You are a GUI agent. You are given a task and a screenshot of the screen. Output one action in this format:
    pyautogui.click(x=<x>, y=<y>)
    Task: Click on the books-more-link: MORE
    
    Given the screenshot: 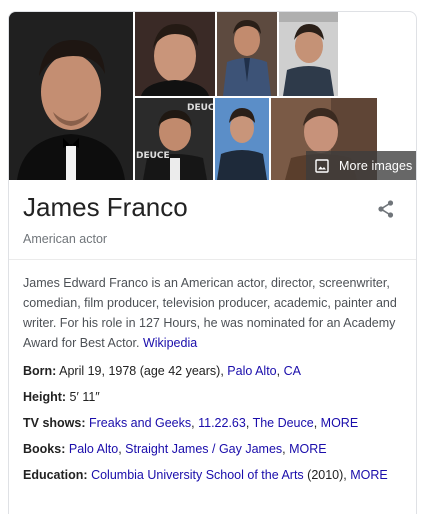 What is the action you would take?
    pyautogui.click(x=308, y=449)
    